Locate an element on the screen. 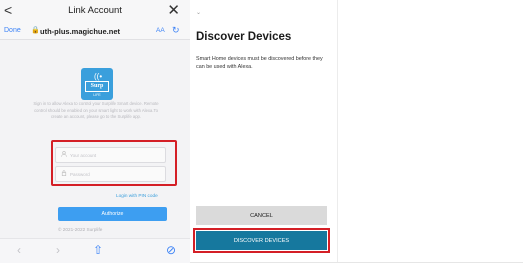  browser-title-bar: < Link Account ✕ is located at coordinates (95, 12).